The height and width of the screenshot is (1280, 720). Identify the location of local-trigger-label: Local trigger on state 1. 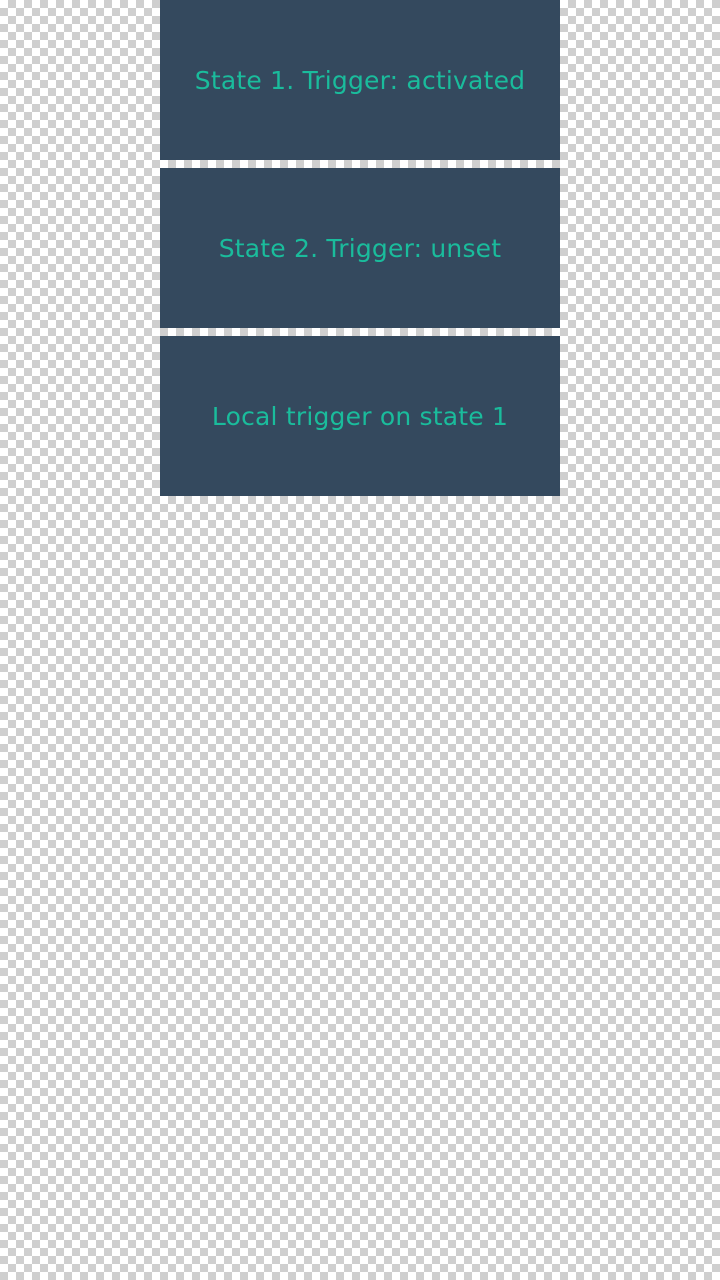
(360, 416).